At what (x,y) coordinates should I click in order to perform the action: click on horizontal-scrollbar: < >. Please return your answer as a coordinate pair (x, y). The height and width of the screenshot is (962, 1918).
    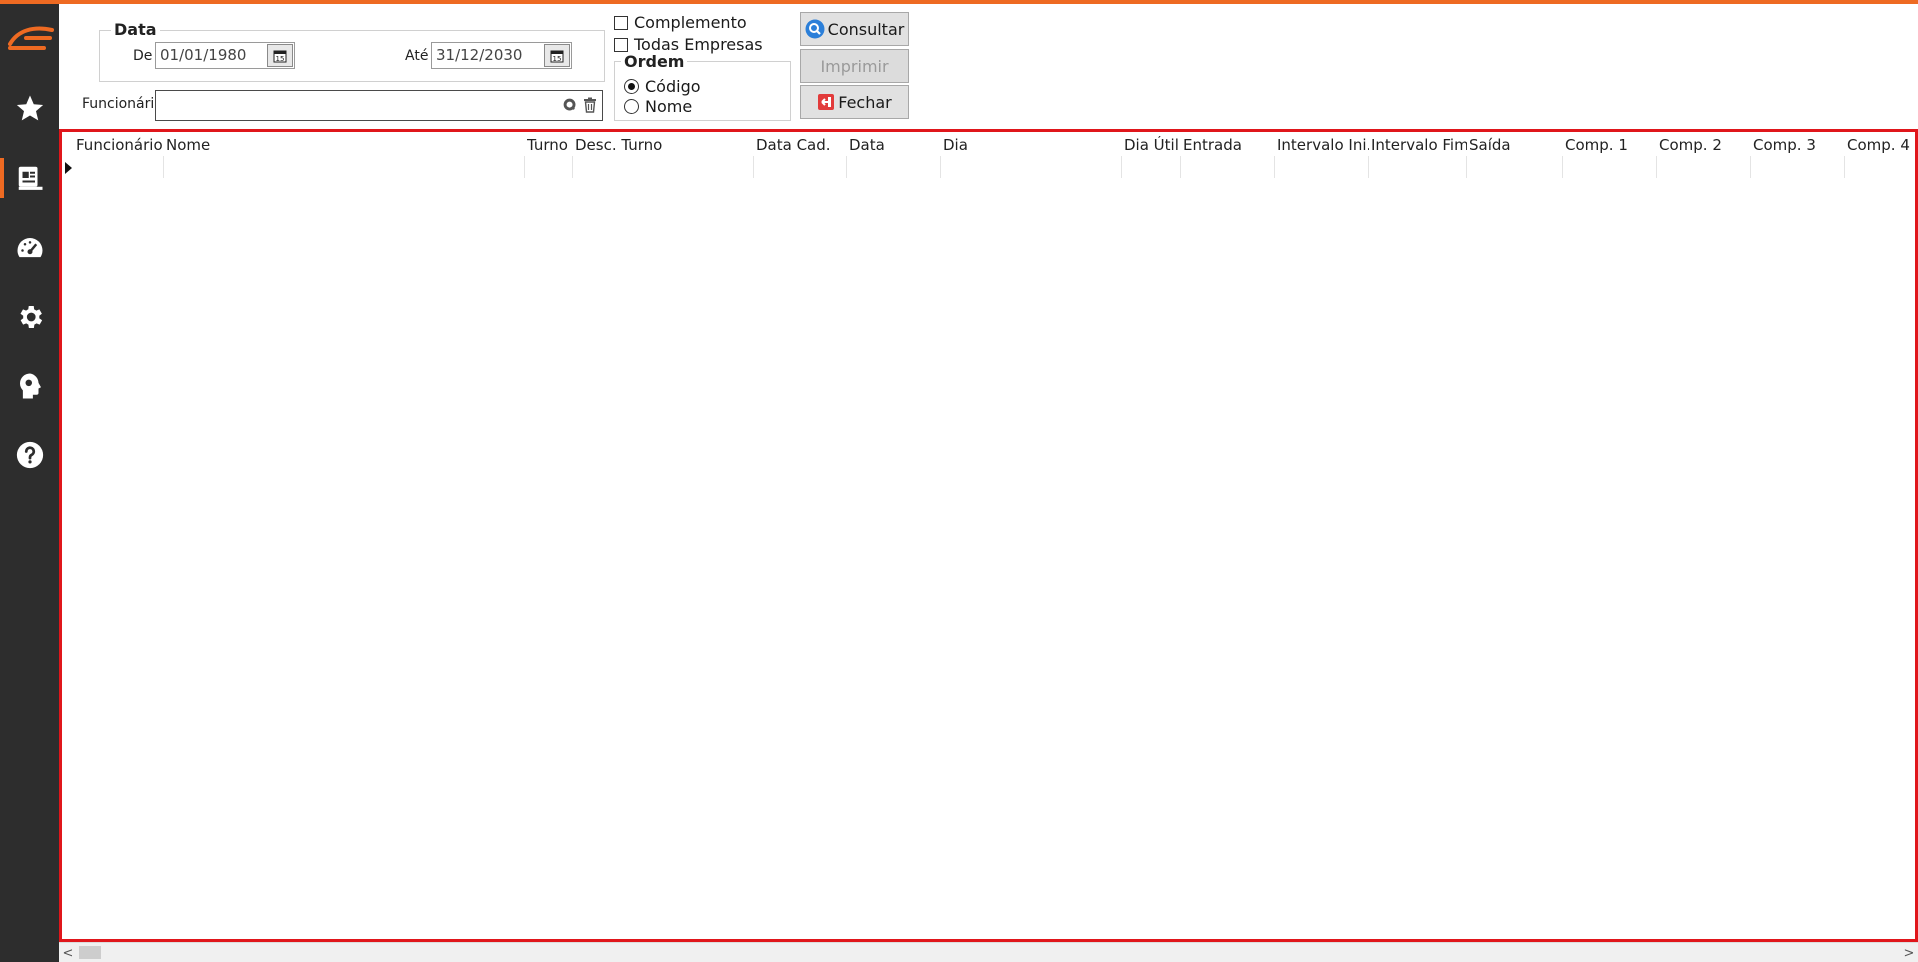
    Looking at the image, I should click on (988, 952).